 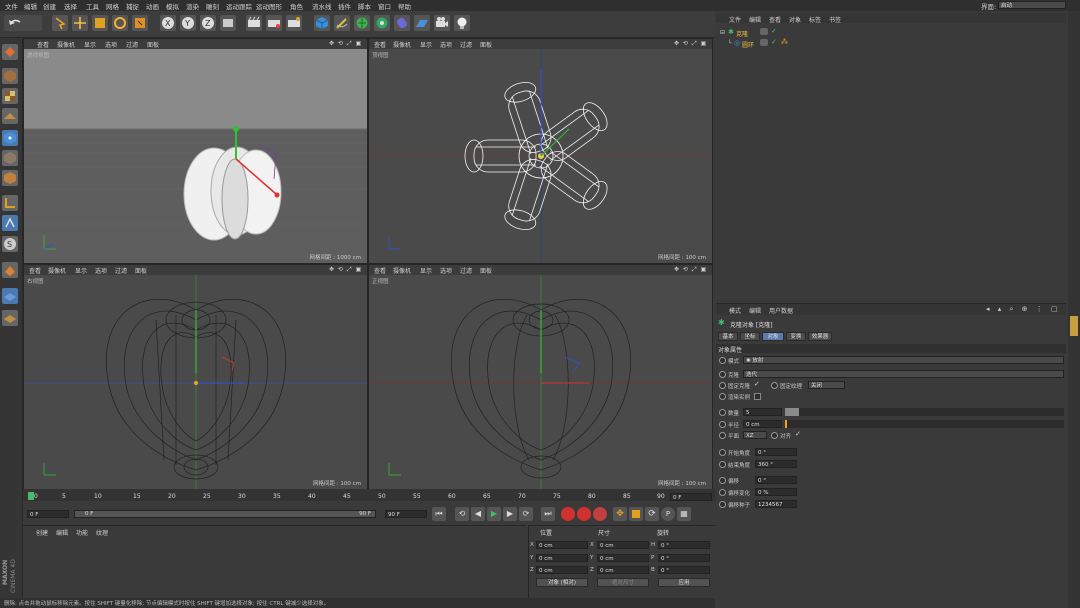 What do you see at coordinates (684, 514) in the screenshot?
I see `point-level-key-icon: ▦` at bounding box center [684, 514].